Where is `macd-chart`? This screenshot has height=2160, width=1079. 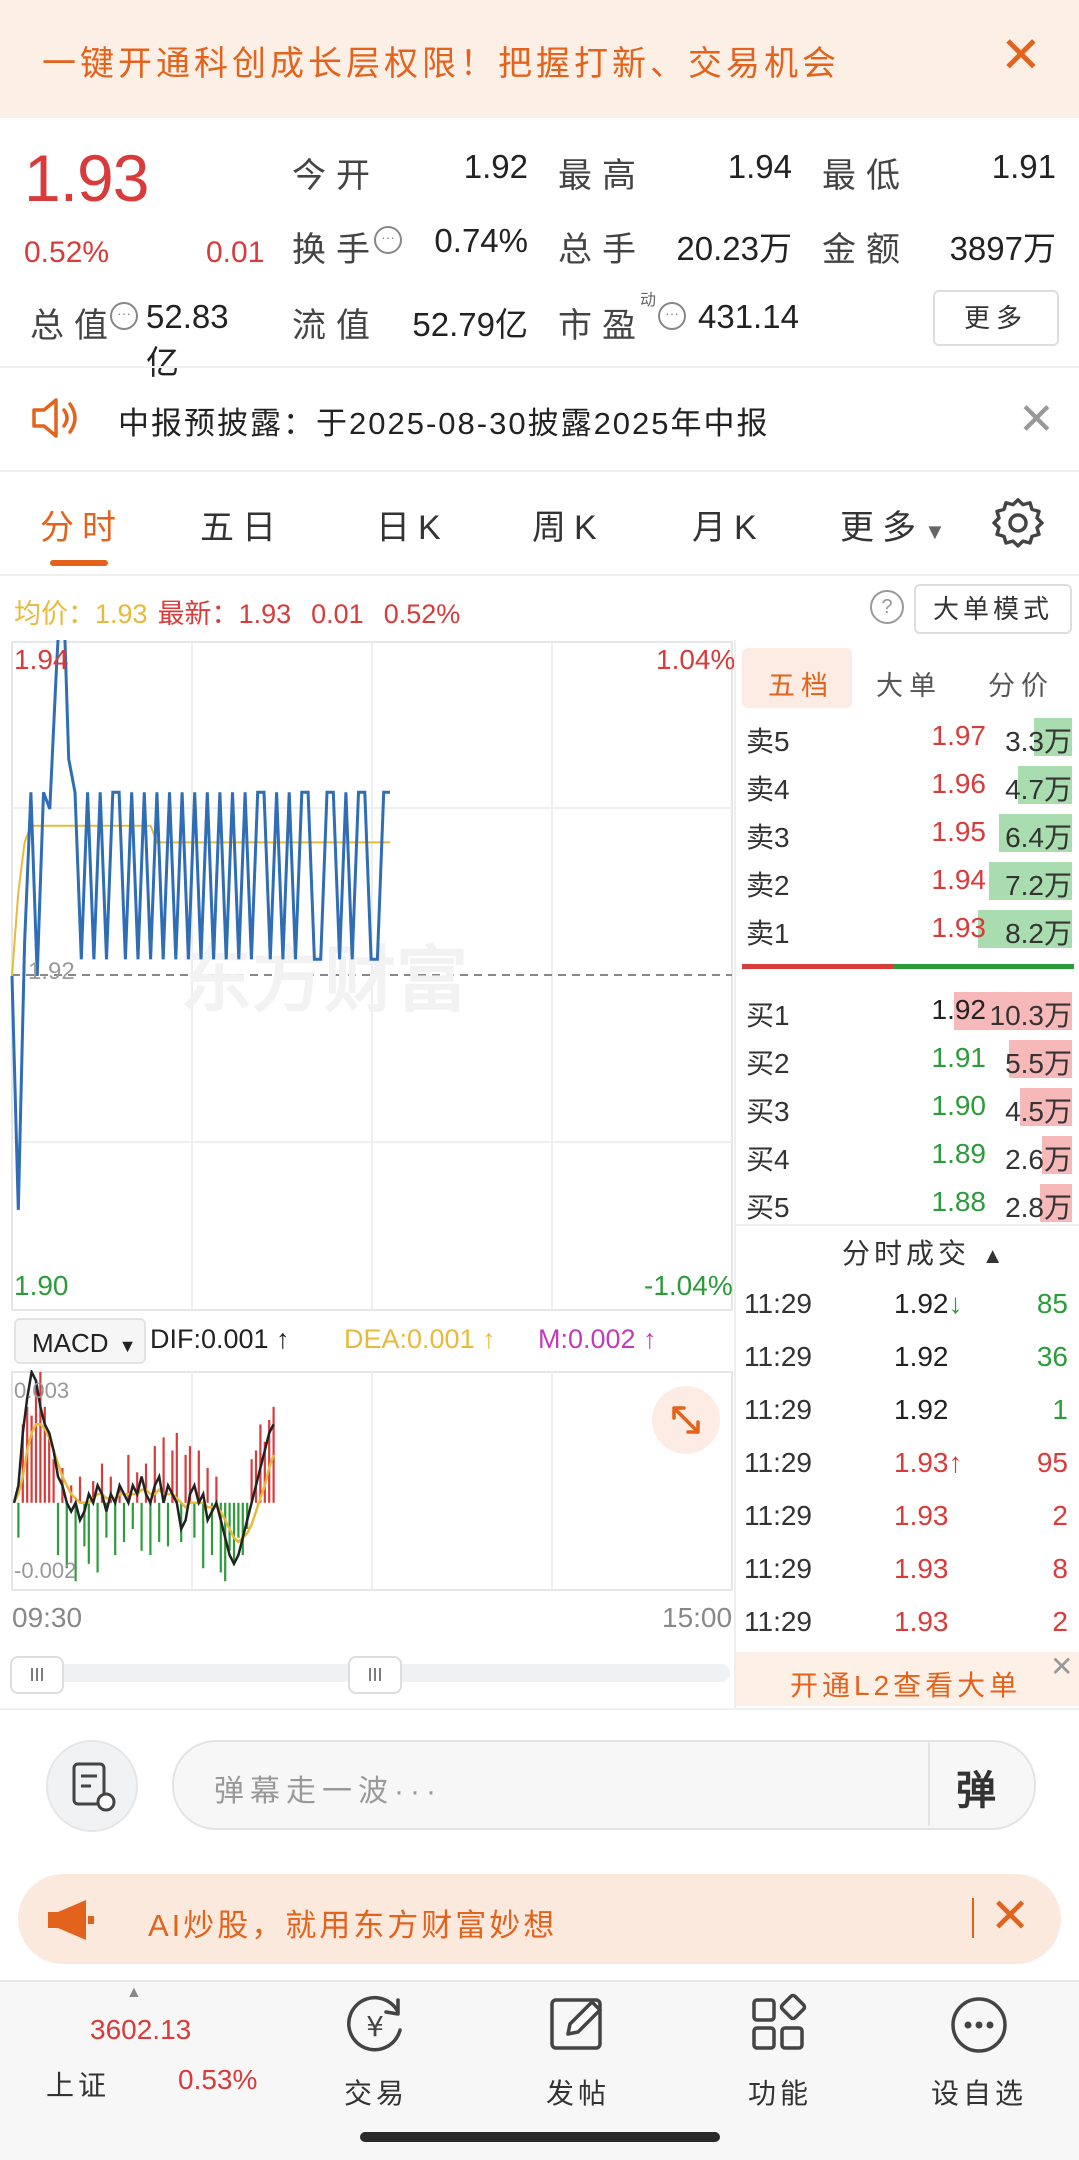 macd-chart is located at coordinates (372, 1481).